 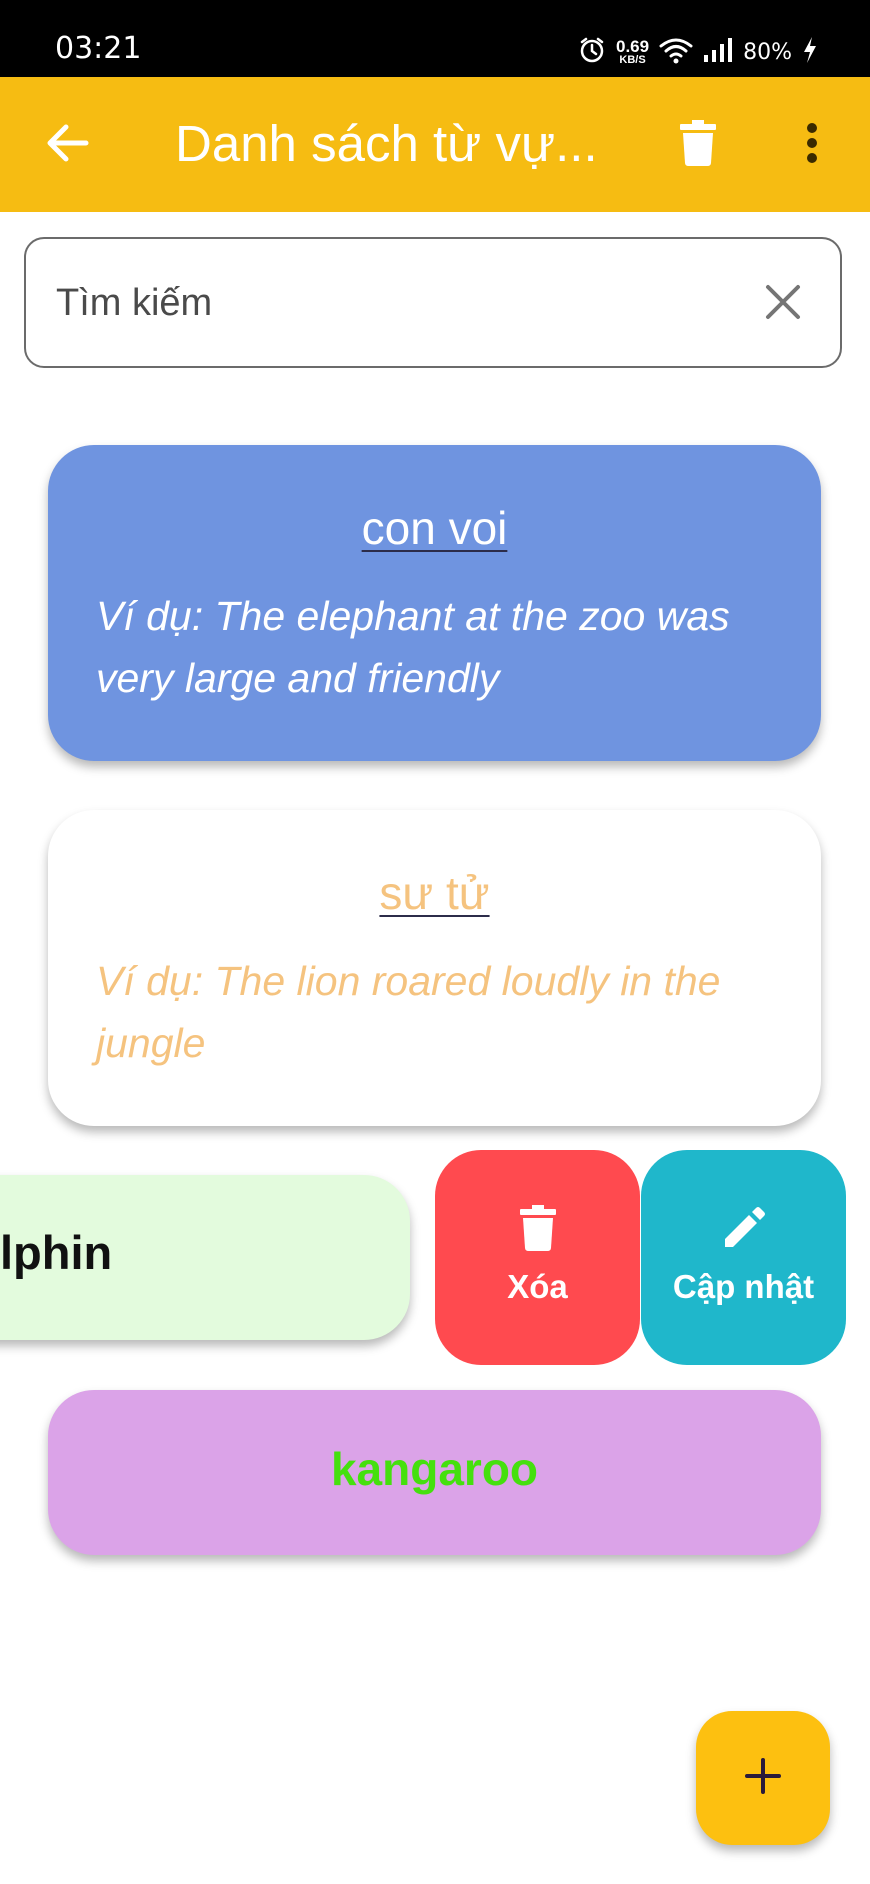 What do you see at coordinates (718, 52) in the screenshot?
I see `signal-icon` at bounding box center [718, 52].